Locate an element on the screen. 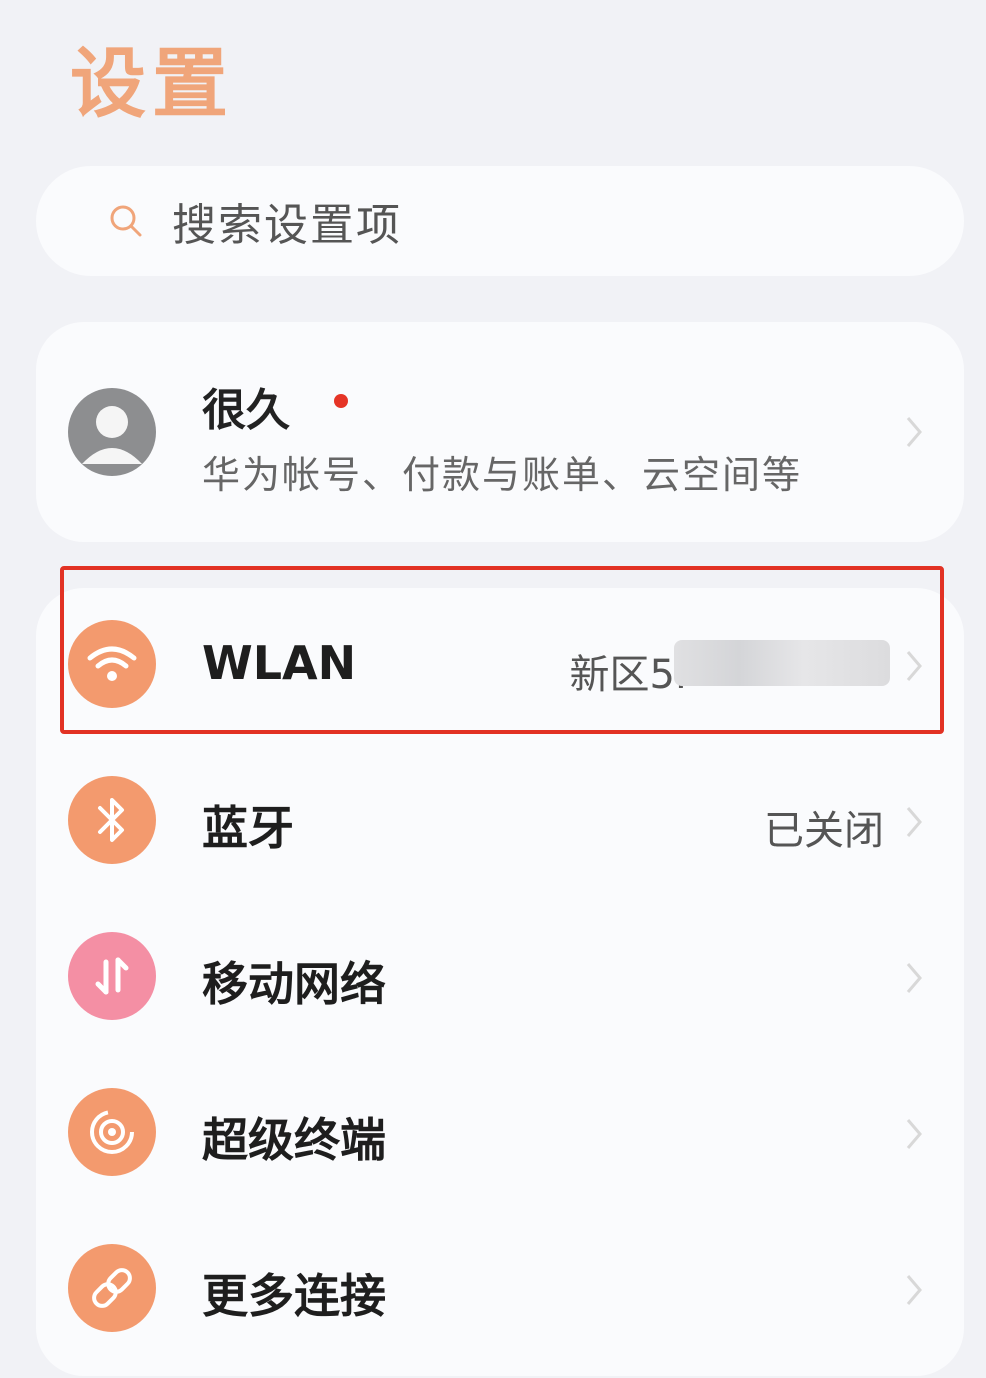  settings-item-label: 蓝牙 is located at coordinates (248, 828).